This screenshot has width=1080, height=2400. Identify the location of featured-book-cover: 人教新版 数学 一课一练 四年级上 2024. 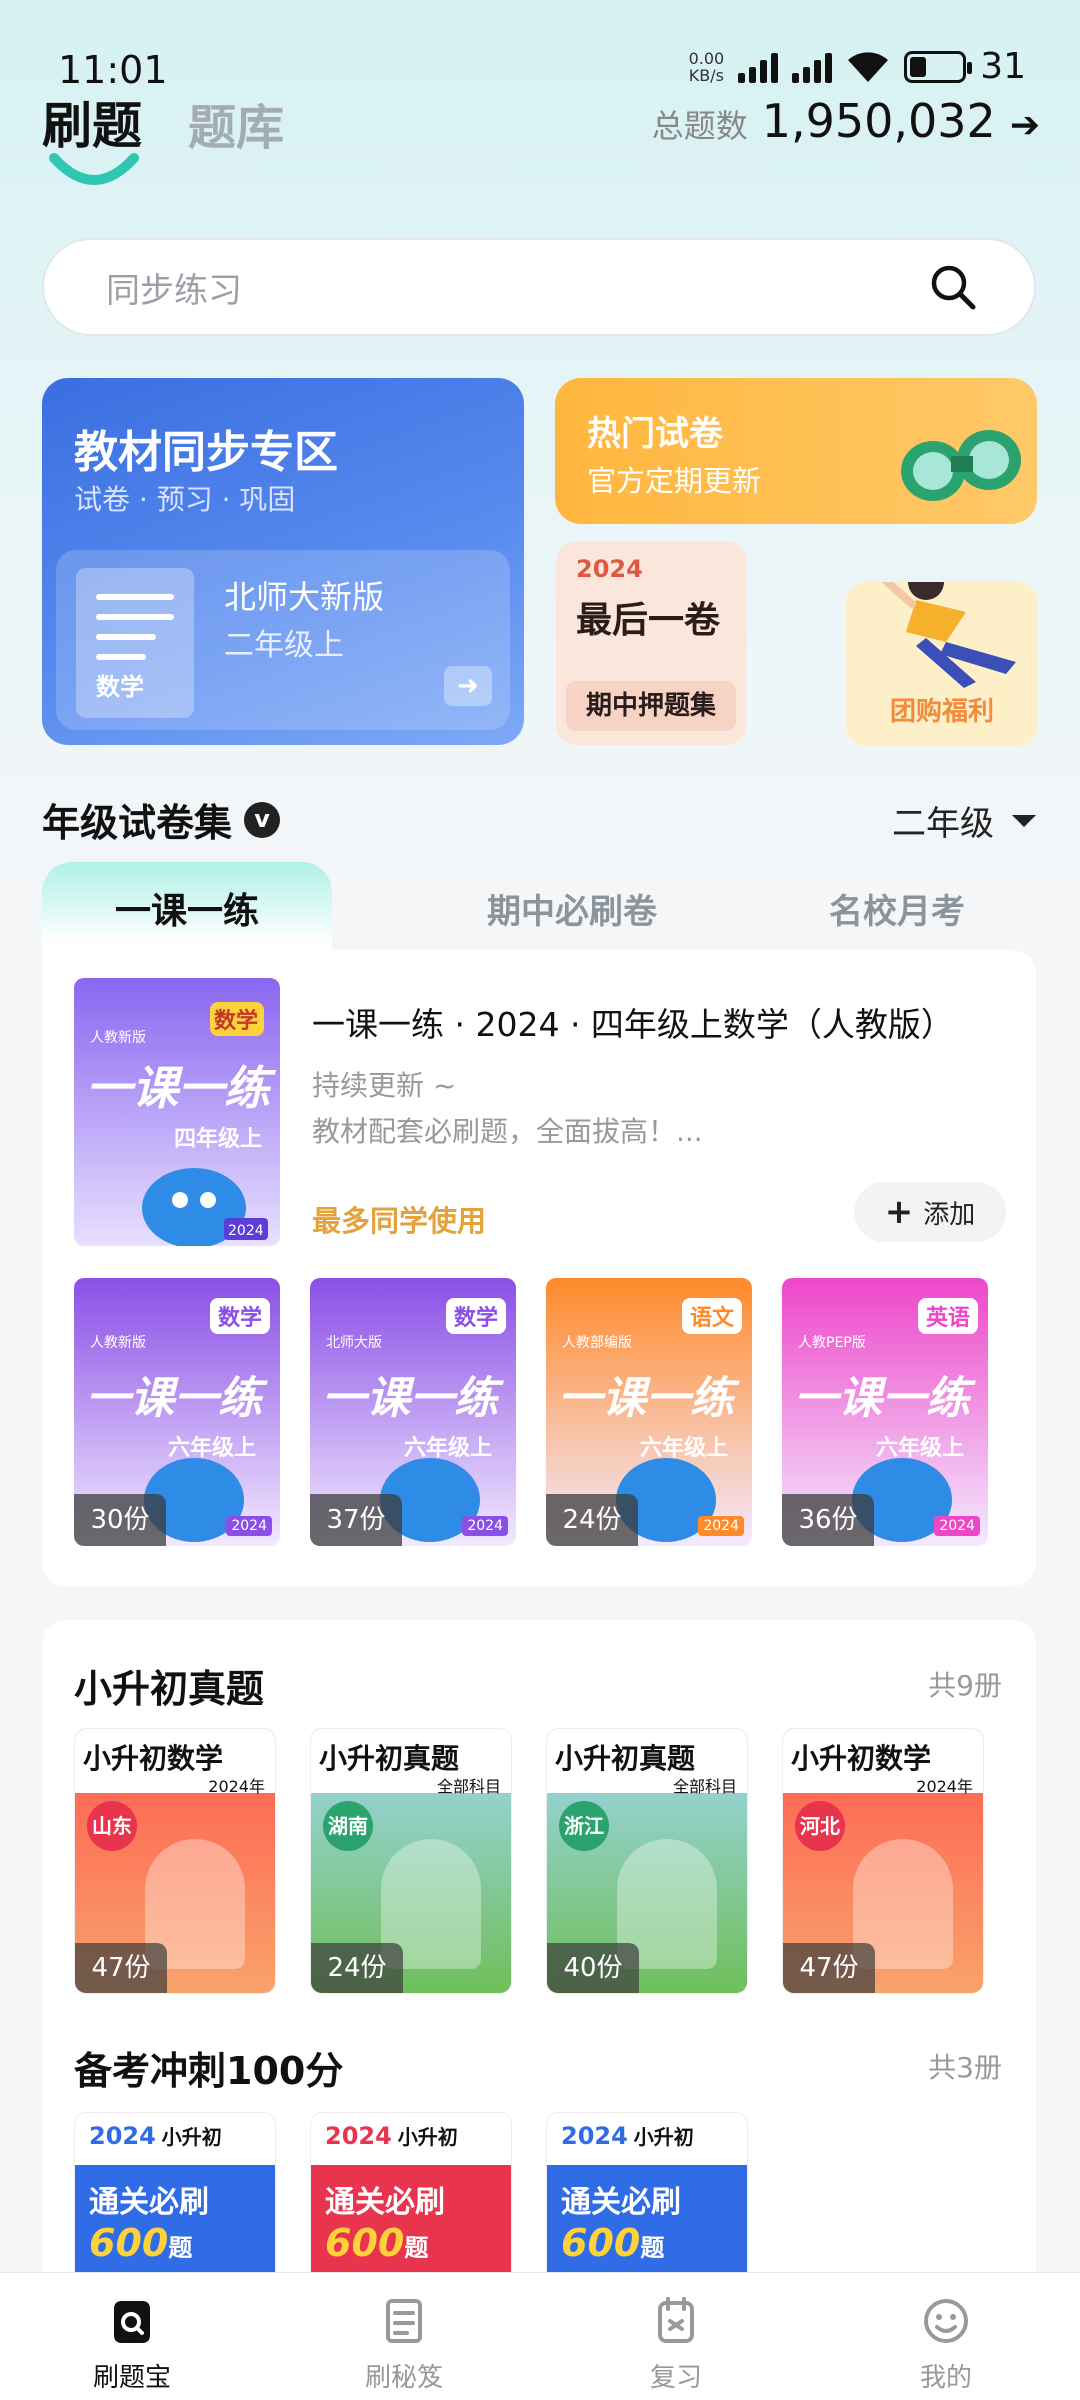
(177, 1112).